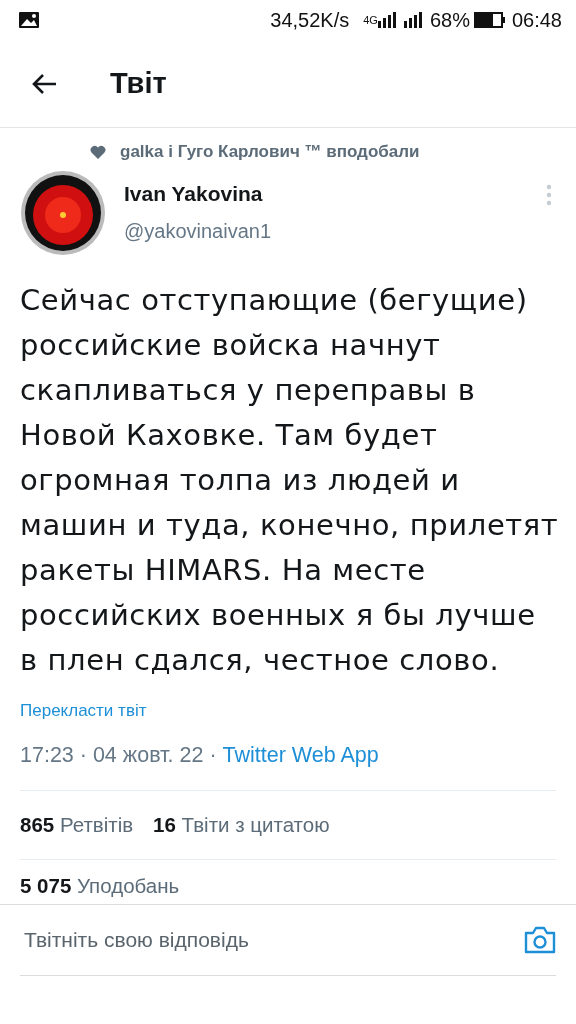  Describe the element at coordinates (98, 152) in the screenshot. I see `heart-icon` at that location.